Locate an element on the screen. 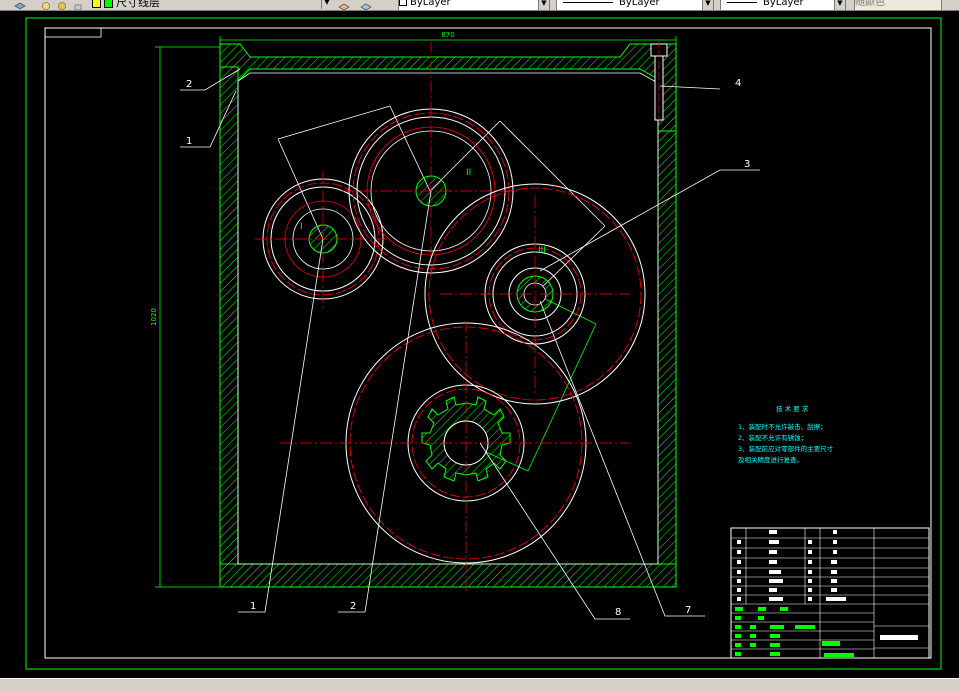 This screenshot has width=959, height=692. gear-2-label: II is located at coordinates (468, 173).